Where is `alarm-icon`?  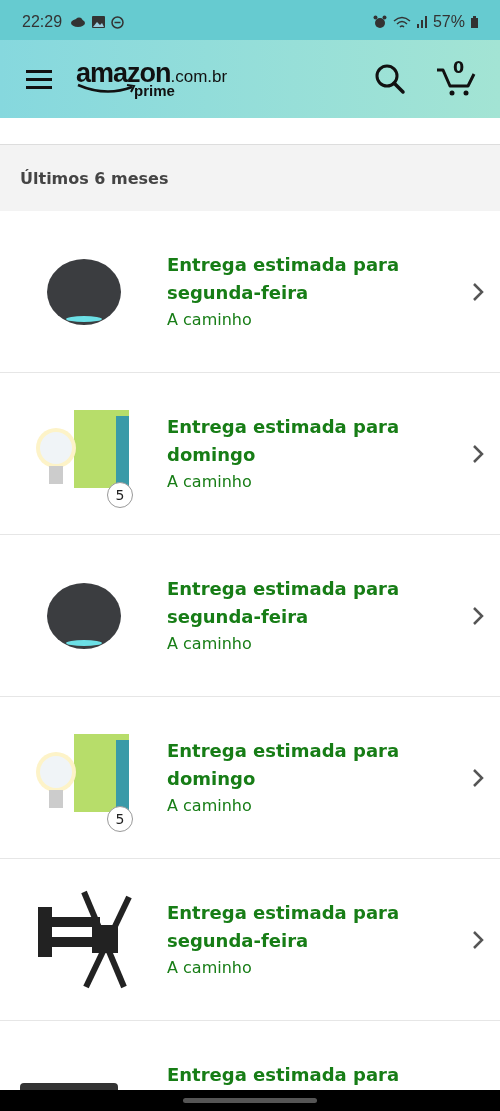 alarm-icon is located at coordinates (379, 22).